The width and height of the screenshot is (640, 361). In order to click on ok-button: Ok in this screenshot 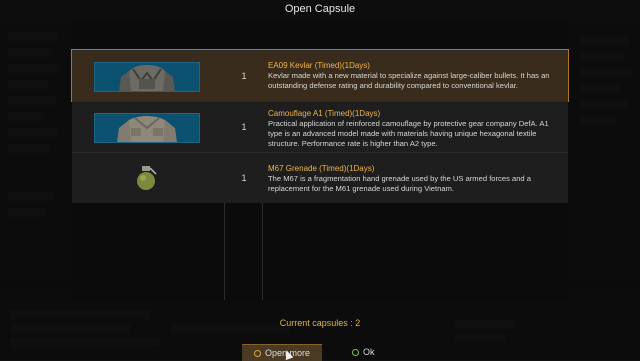, I will do `click(378, 352)`.